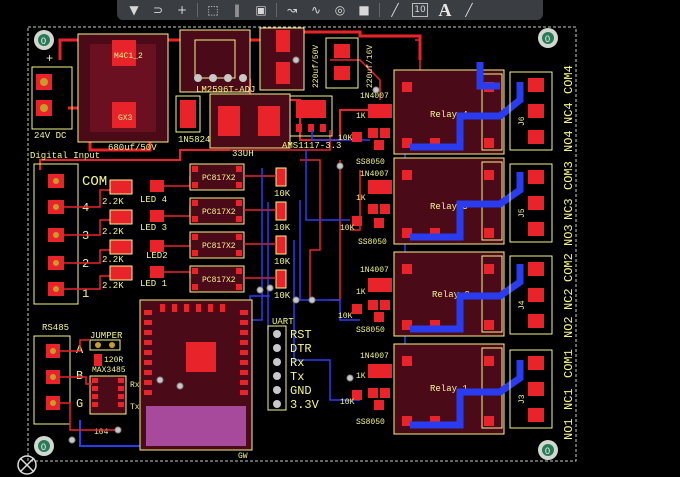 The image size is (680, 477). I want to click on diff-pair-tool-icon: ∿, so click(316, 10).